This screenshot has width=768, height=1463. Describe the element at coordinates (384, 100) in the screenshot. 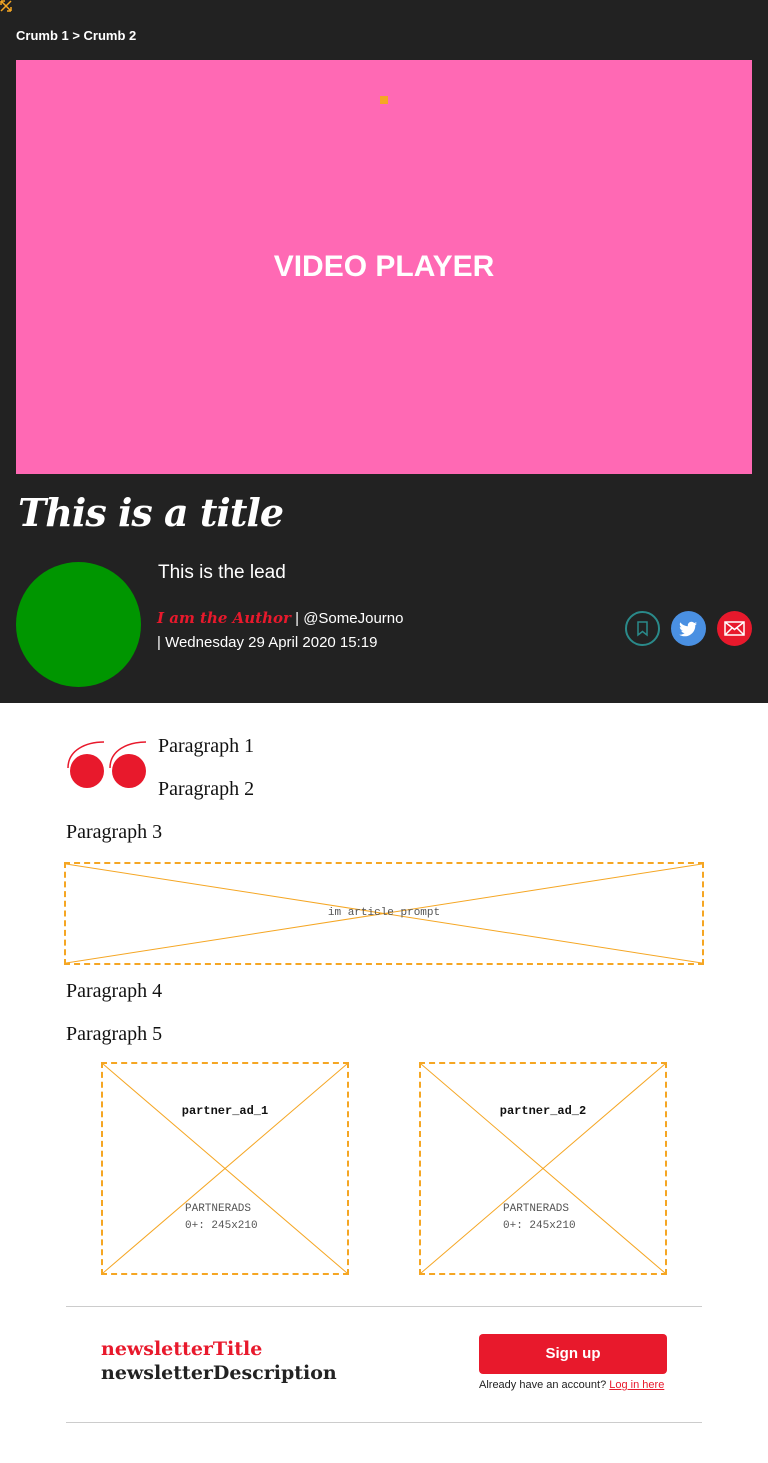

I see `video-indicator` at that location.